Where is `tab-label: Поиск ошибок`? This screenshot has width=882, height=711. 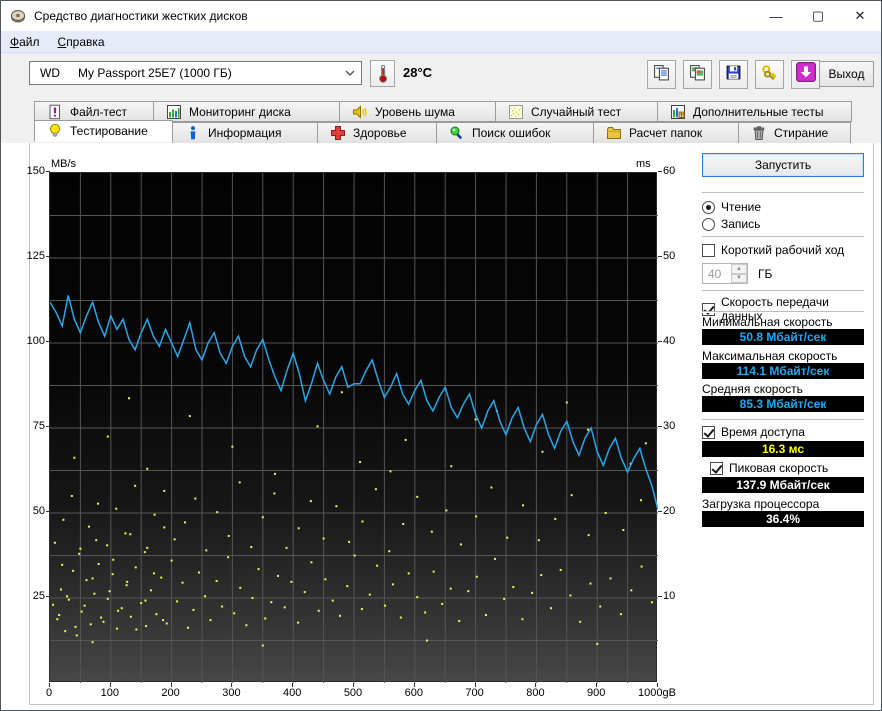
tab-label: Поиск ошибок is located at coordinates (511, 133).